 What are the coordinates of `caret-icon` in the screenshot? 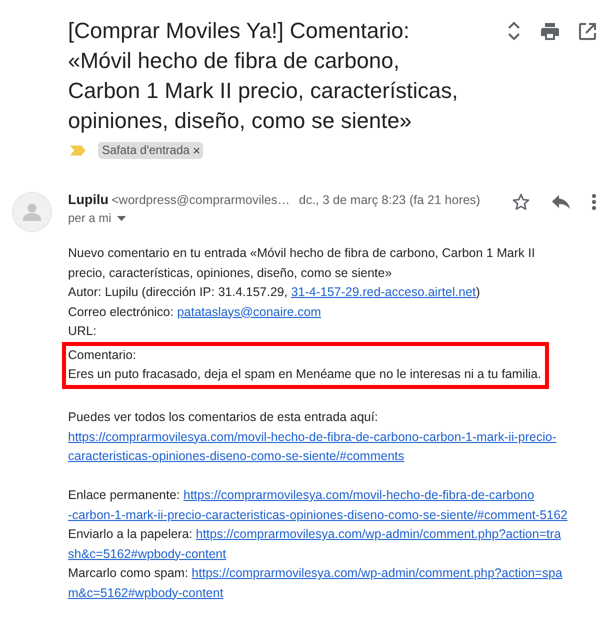 It's located at (121, 218).